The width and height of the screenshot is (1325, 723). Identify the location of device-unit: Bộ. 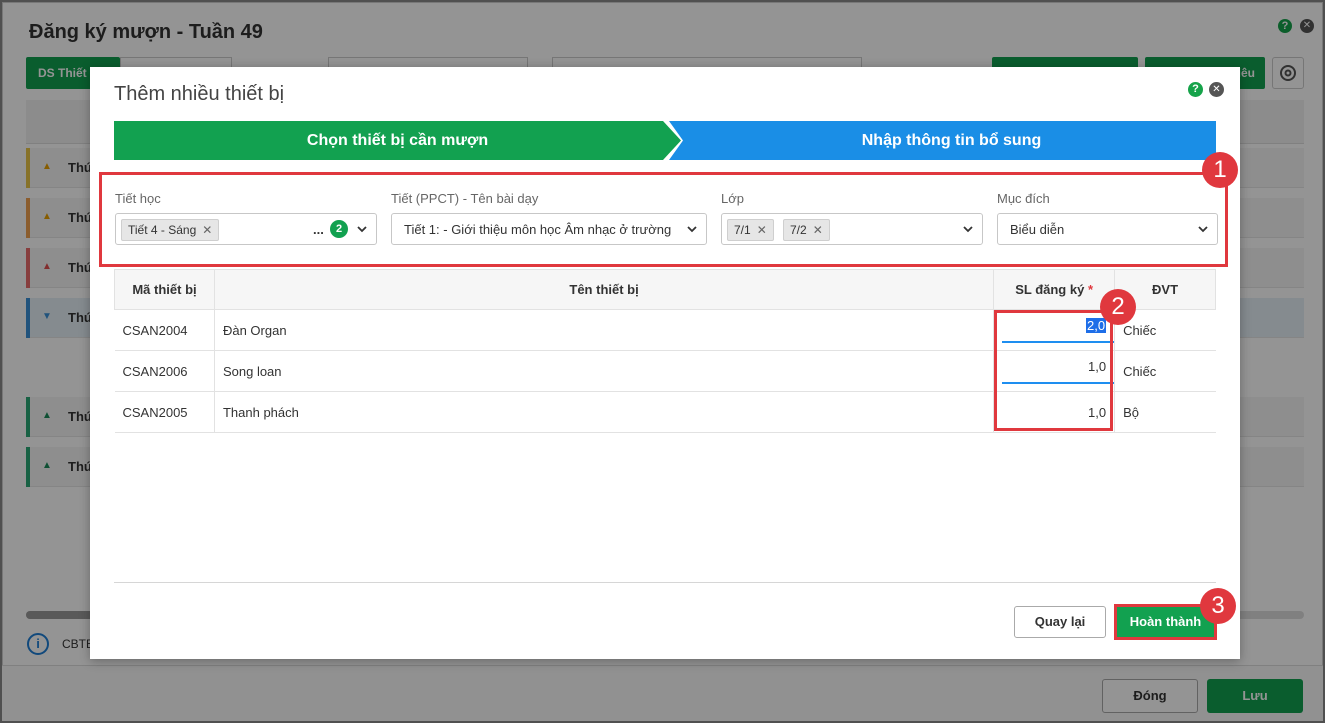
(1165, 412).